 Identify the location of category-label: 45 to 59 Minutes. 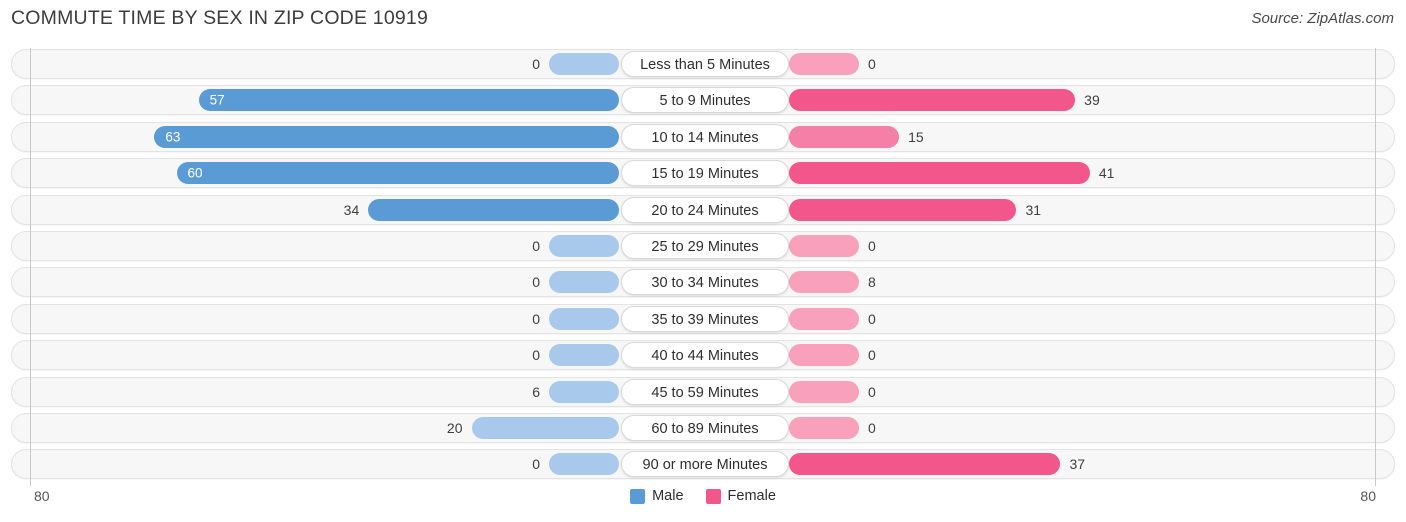
(705, 391).